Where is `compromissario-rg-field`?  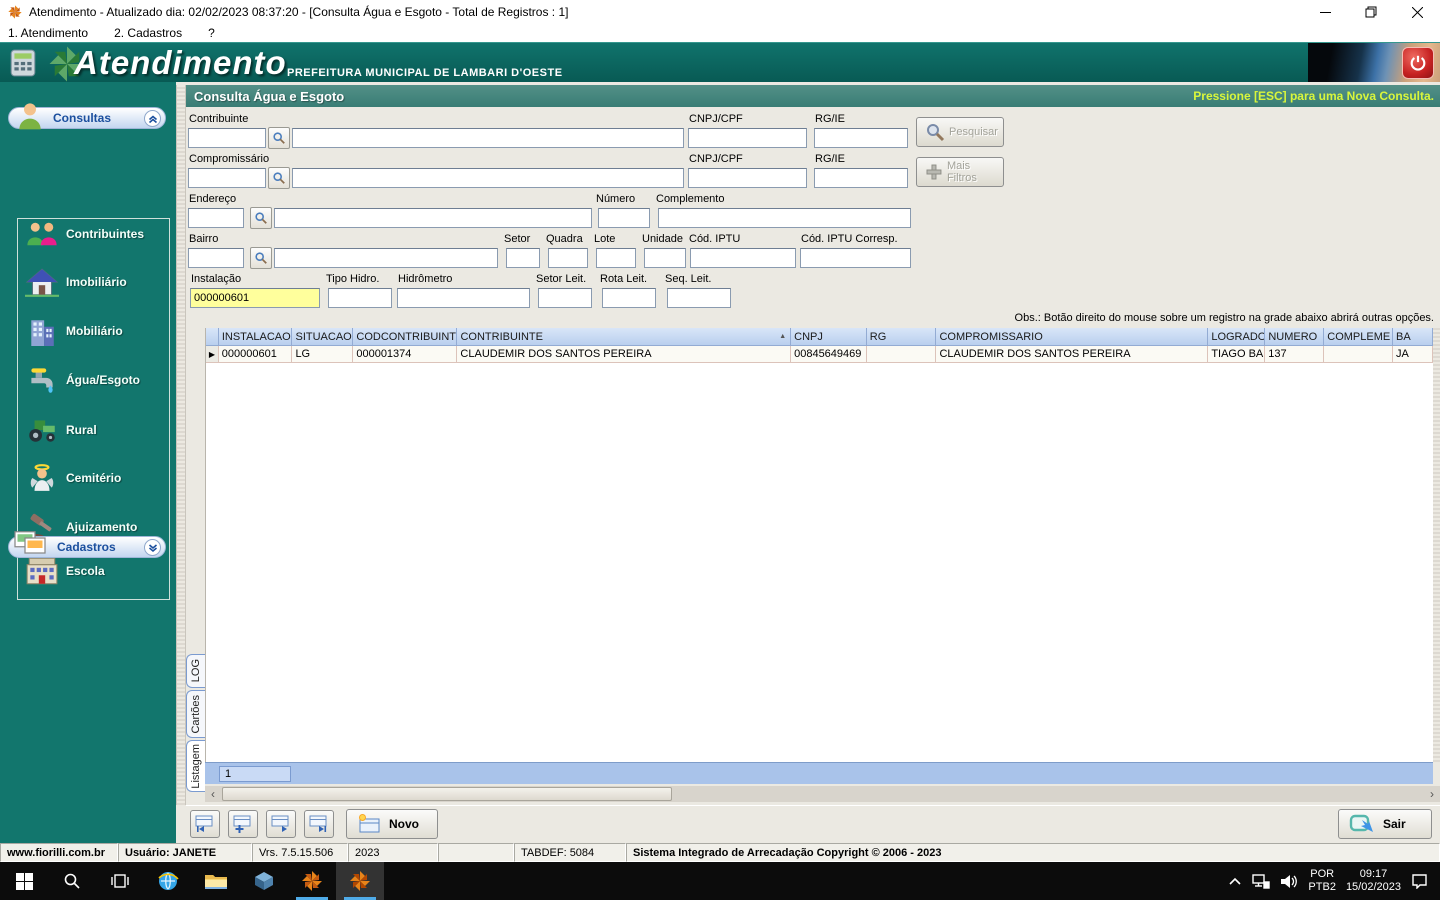 compromissario-rg-field is located at coordinates (861, 178).